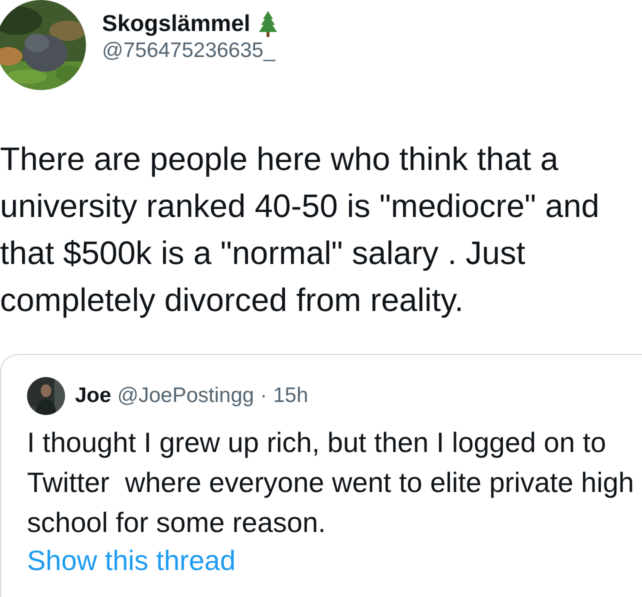  What do you see at coordinates (290, 396) in the screenshot?
I see `timestamp: 15h` at bounding box center [290, 396].